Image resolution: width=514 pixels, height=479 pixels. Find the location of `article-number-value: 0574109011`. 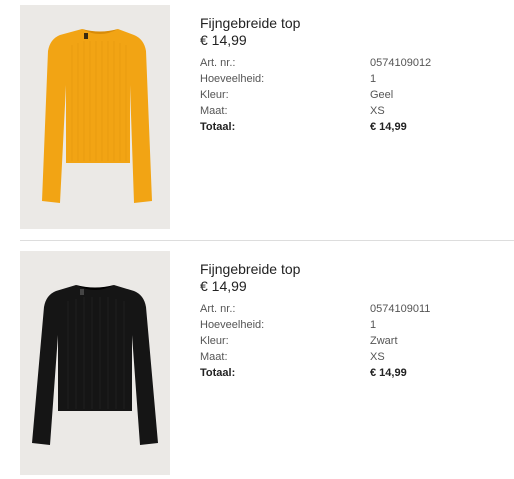

article-number-value: 0574109011 is located at coordinates (400, 309).